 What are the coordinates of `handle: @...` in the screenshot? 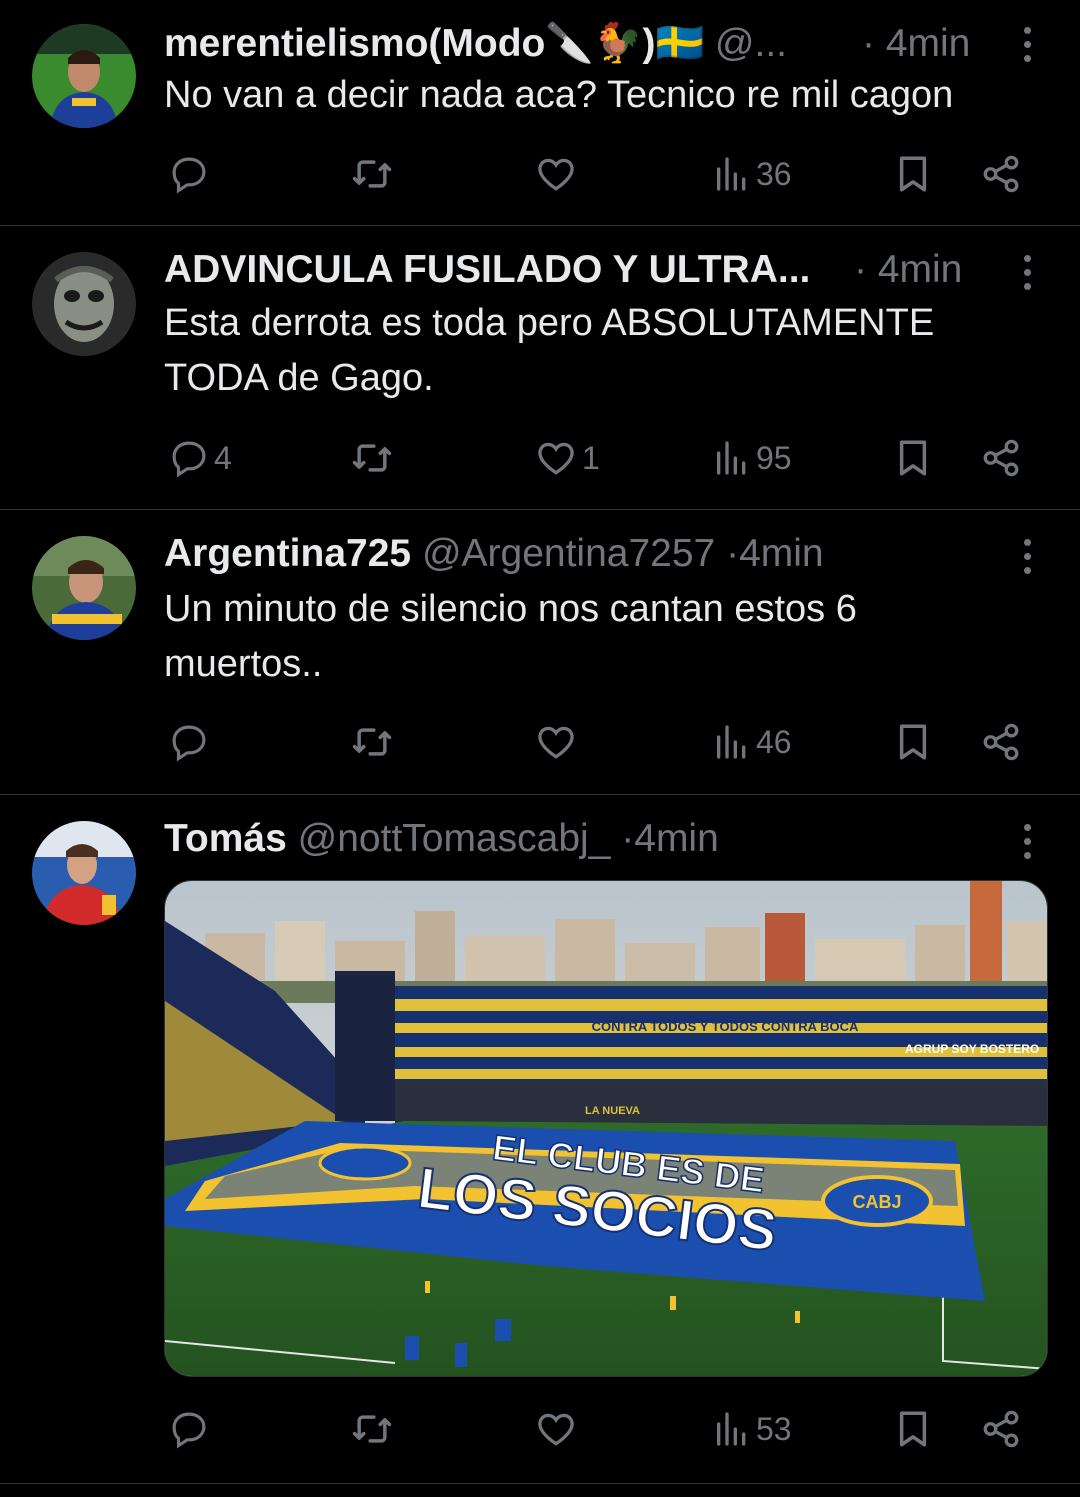 It's located at (751, 43).